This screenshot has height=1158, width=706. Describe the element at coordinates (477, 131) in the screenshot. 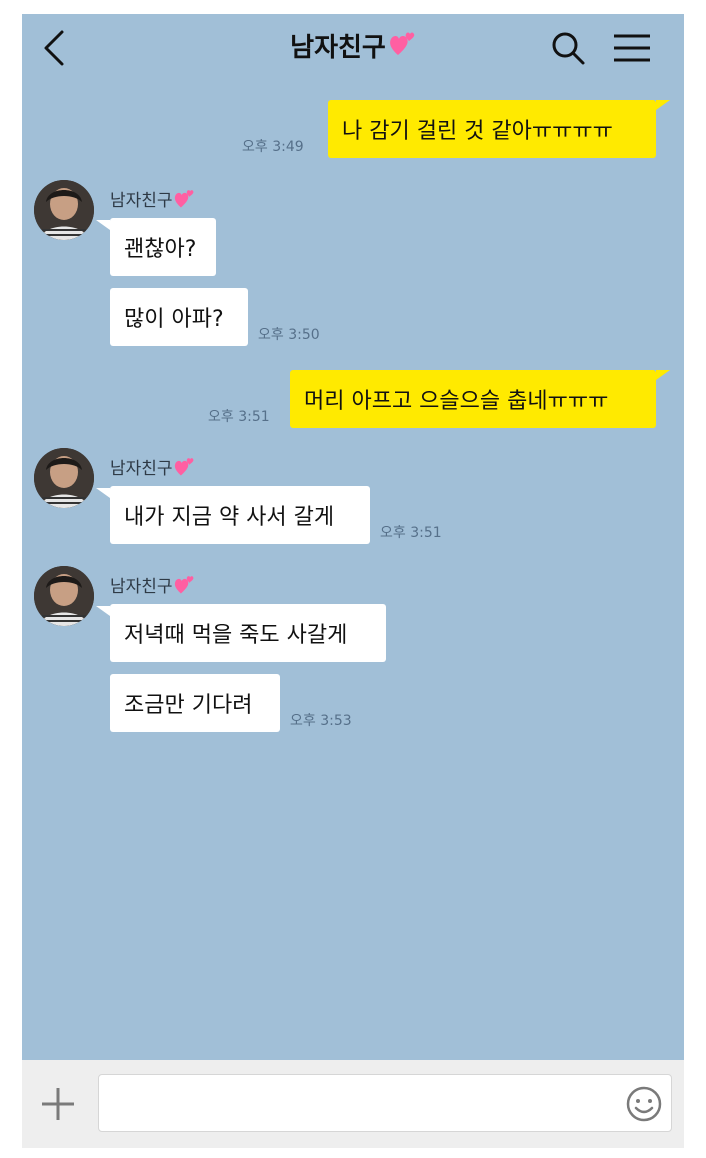

I see `message-text: 나 감기 걸린 것 같아ㅠㅠㅠㅠ` at that location.